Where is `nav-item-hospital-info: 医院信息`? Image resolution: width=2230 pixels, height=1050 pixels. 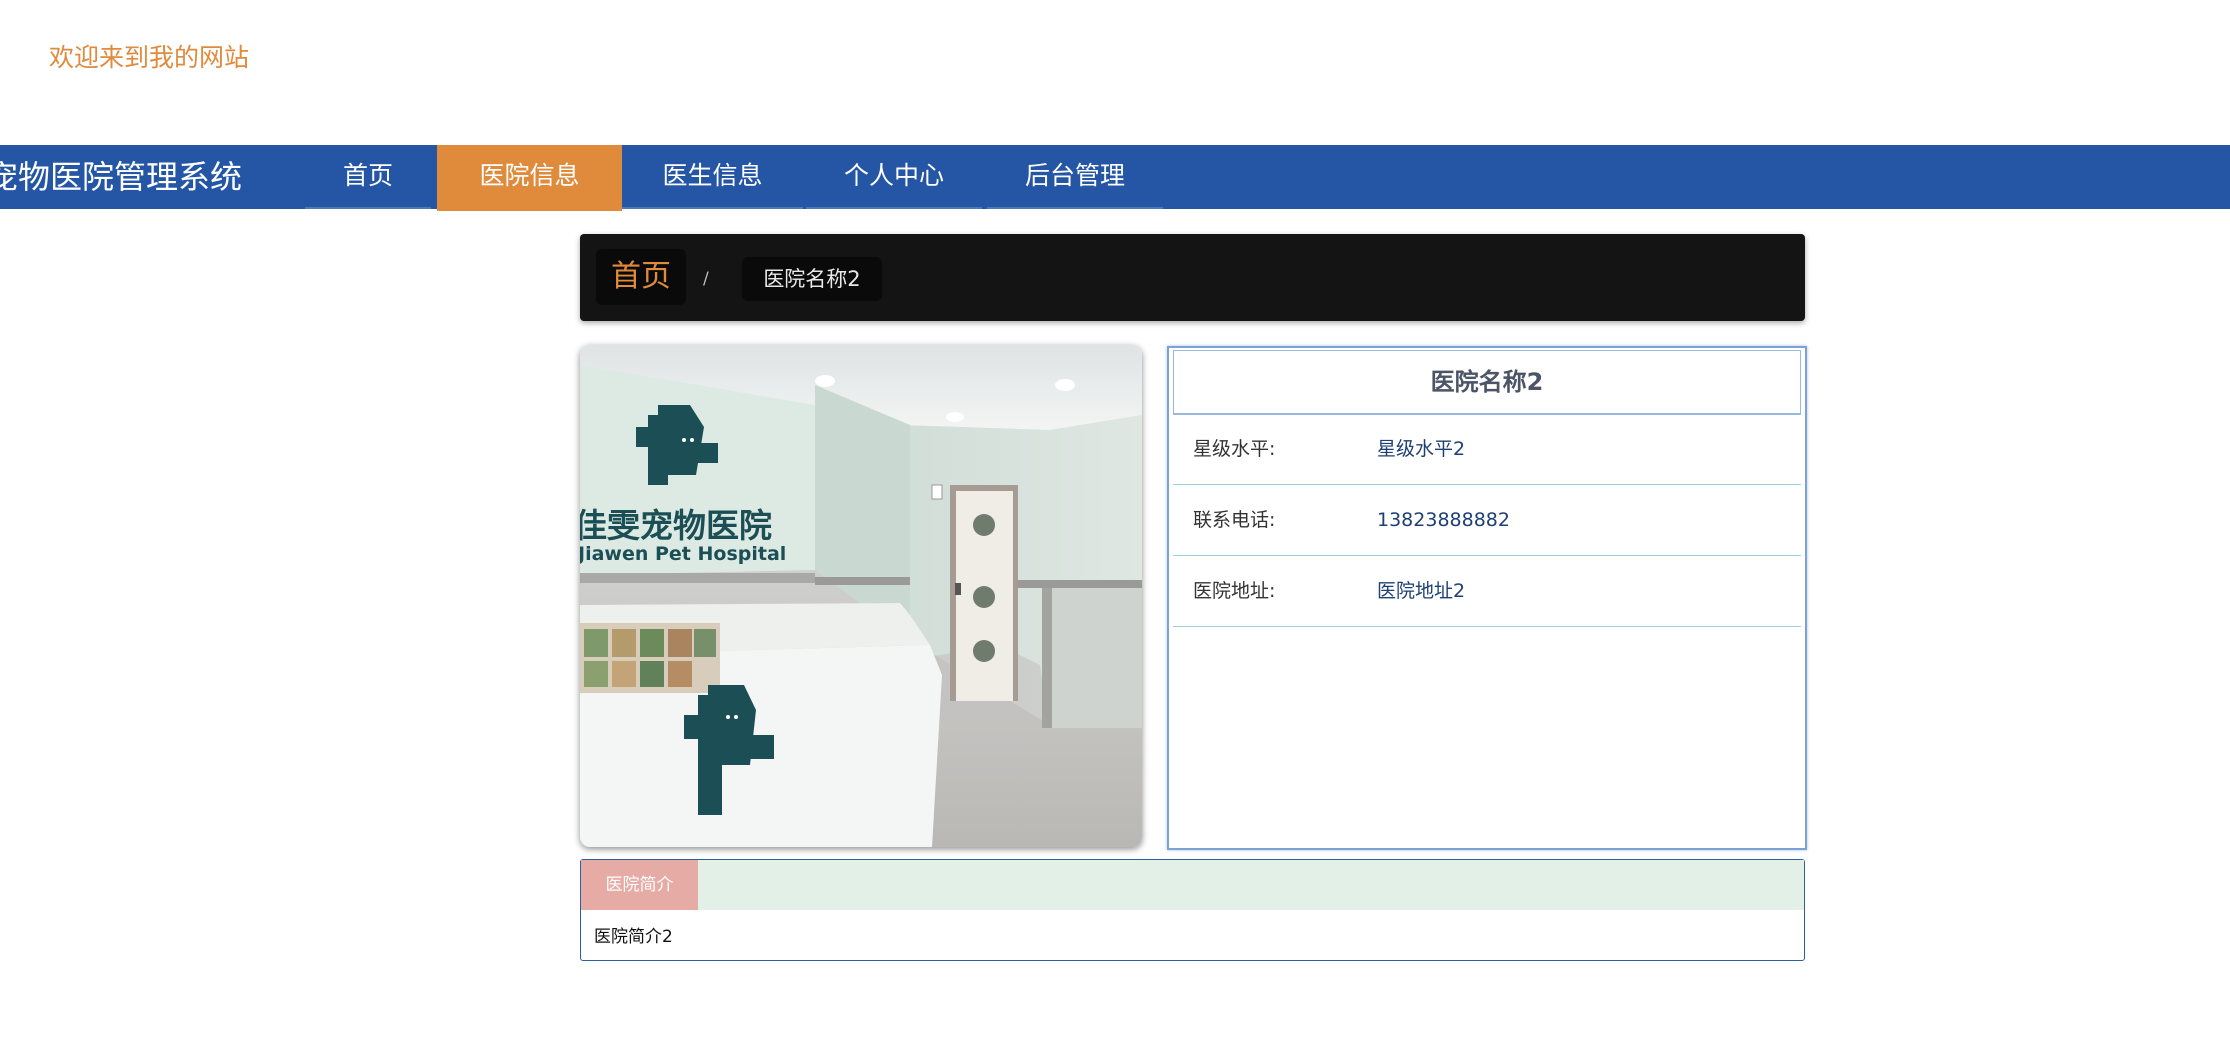
nav-item-hospital-info: 医院信息 is located at coordinates (529, 178).